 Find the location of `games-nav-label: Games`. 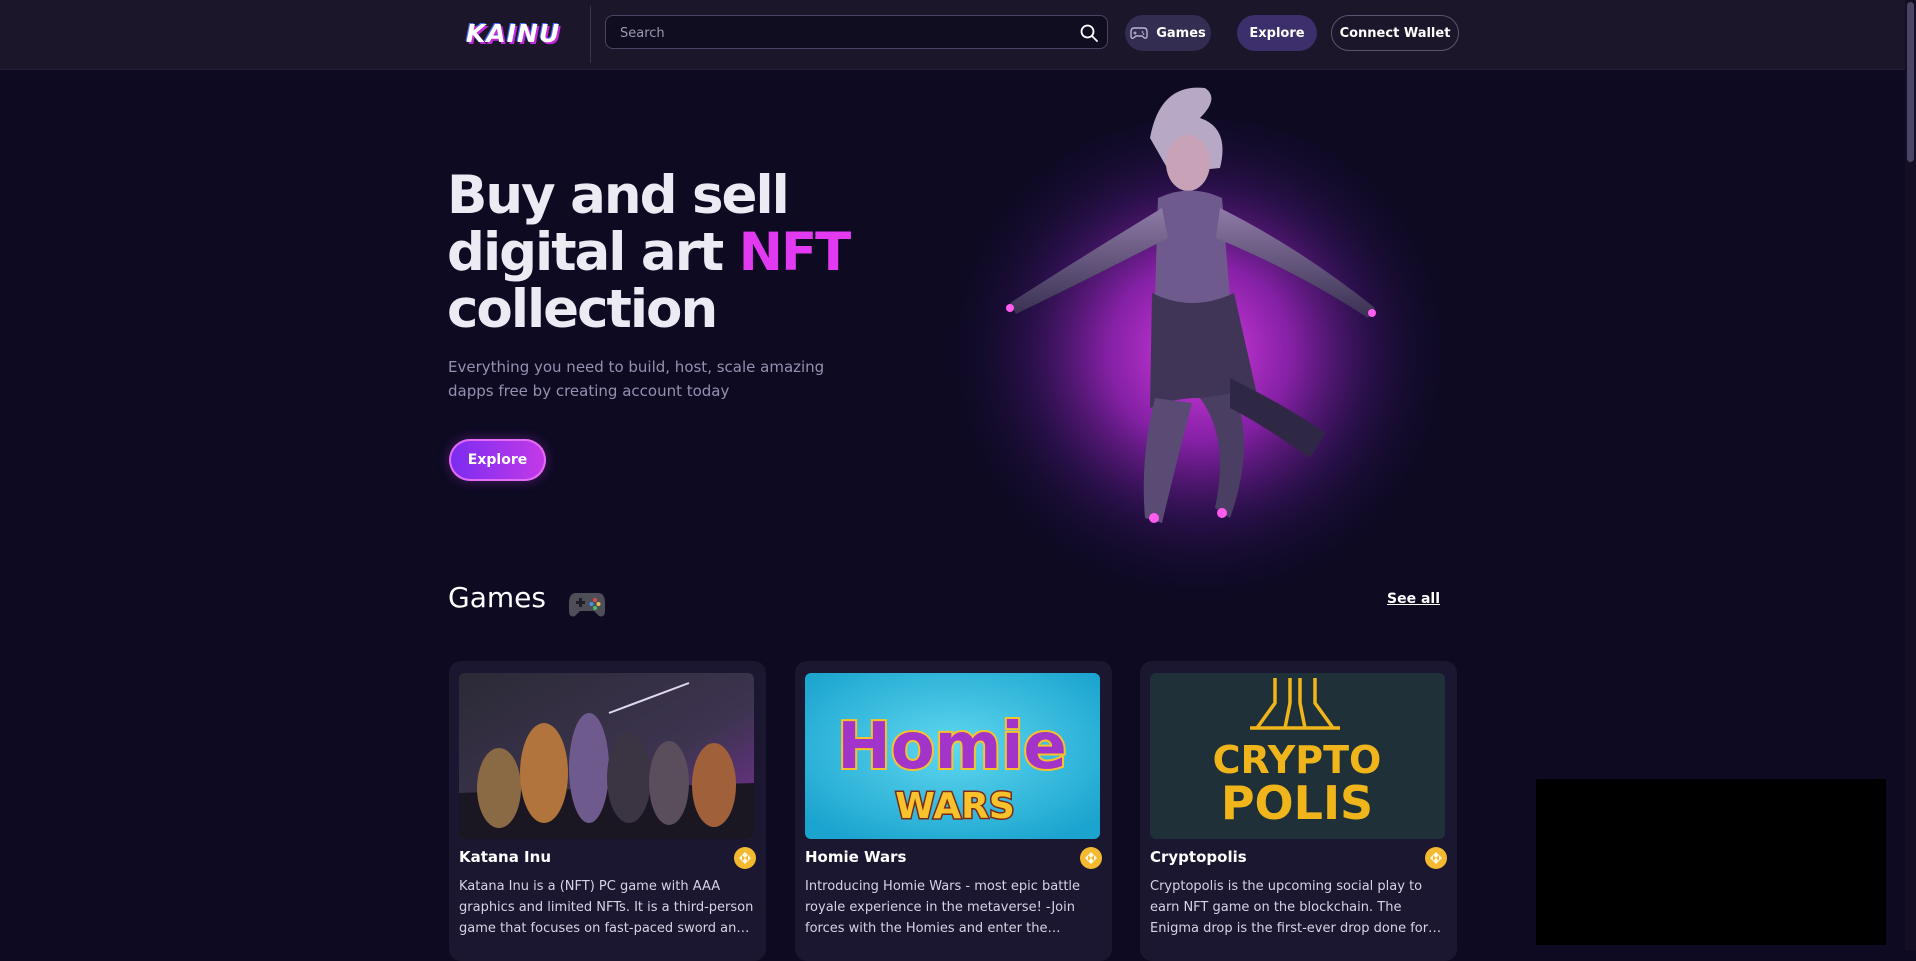

games-nav-label: Games is located at coordinates (1181, 33).